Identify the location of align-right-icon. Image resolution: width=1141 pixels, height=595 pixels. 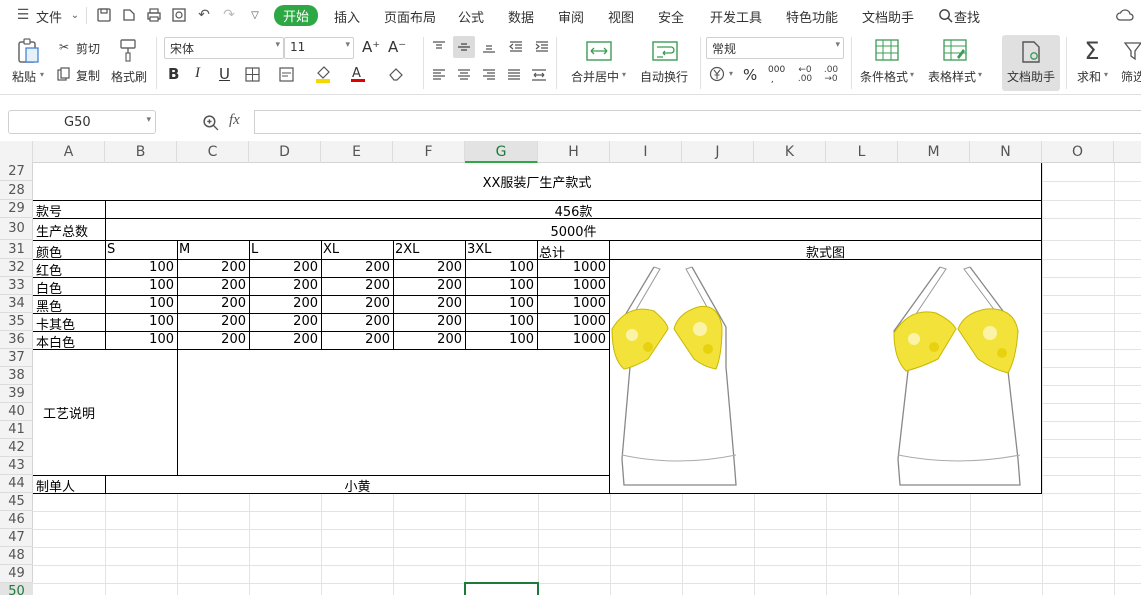
(489, 75).